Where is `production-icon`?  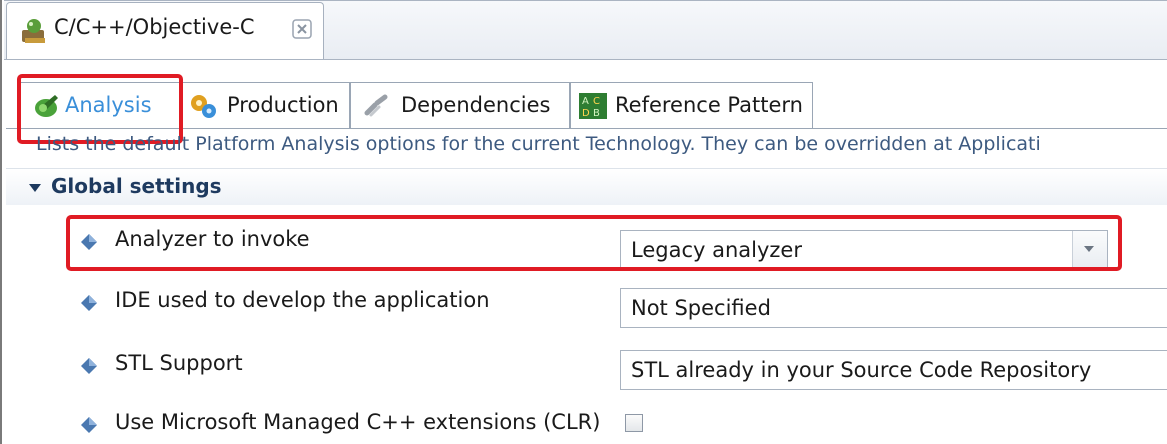
production-icon is located at coordinates (203, 106).